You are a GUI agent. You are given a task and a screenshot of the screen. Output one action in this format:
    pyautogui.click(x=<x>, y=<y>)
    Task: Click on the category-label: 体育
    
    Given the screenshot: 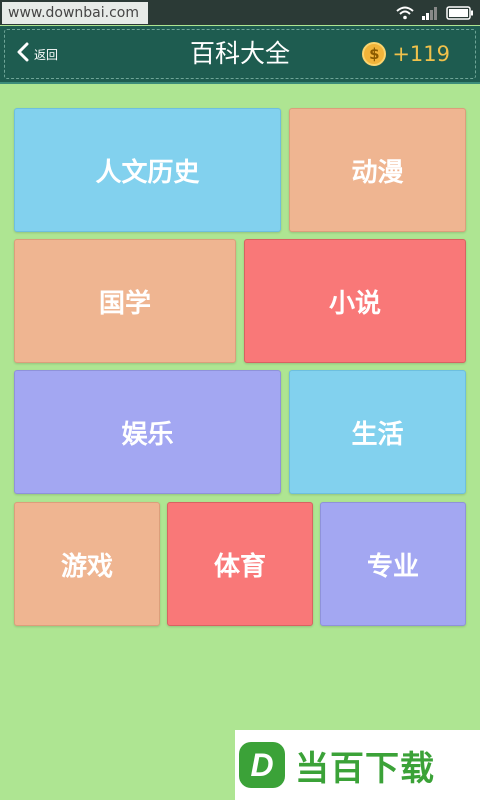 What is the action you would take?
    pyautogui.click(x=239, y=566)
    